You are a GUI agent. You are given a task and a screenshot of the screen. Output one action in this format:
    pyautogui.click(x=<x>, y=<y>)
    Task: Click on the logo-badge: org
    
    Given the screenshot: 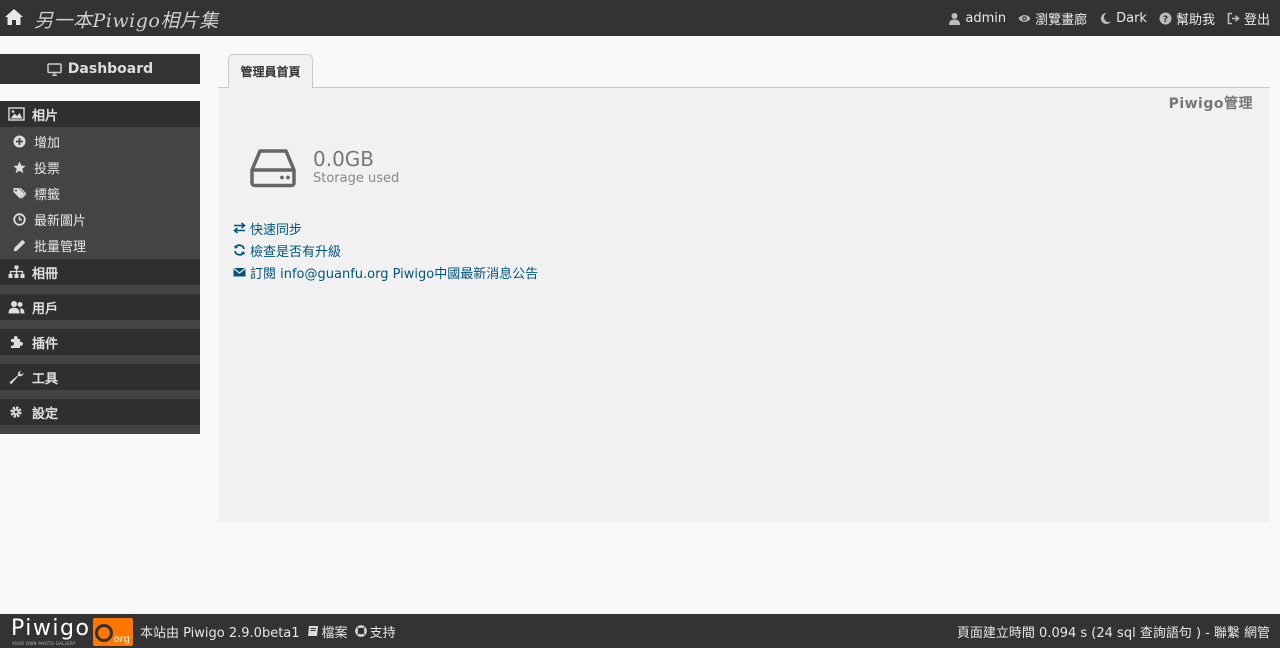 What is the action you would take?
    pyautogui.click(x=113, y=632)
    